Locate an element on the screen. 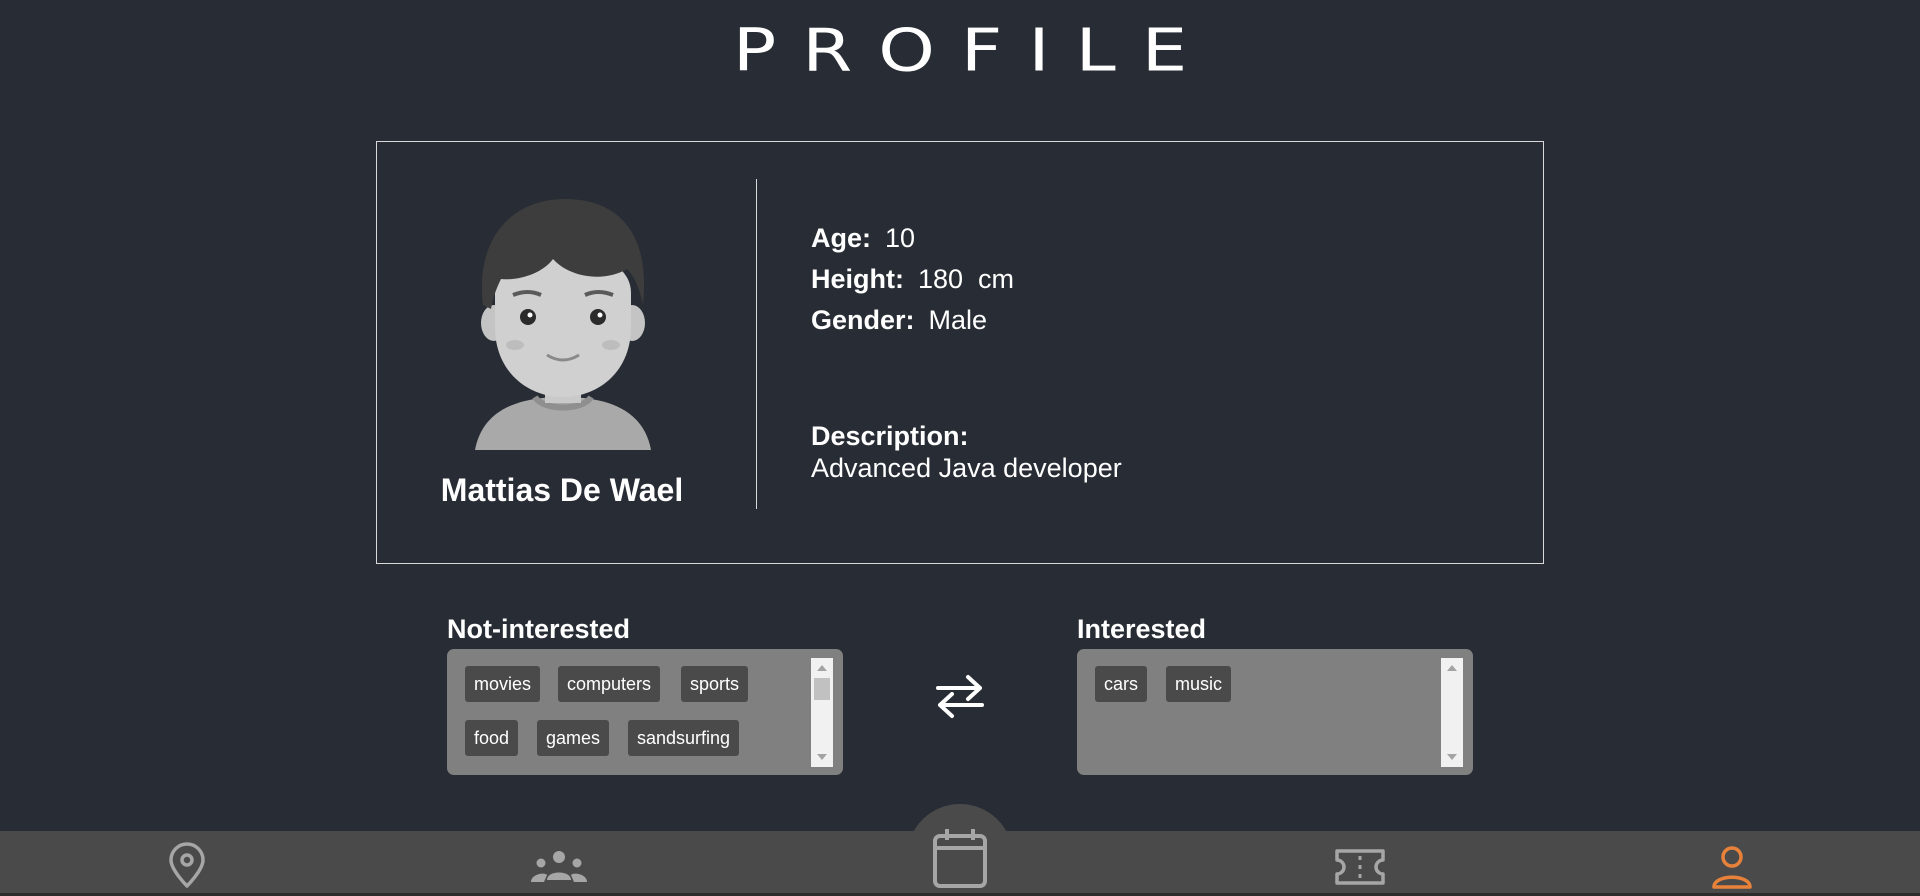 This screenshot has width=1920, height=896. profile-info: Age: 10 Height: 180 cm Gender: Male is located at coordinates (912, 279).